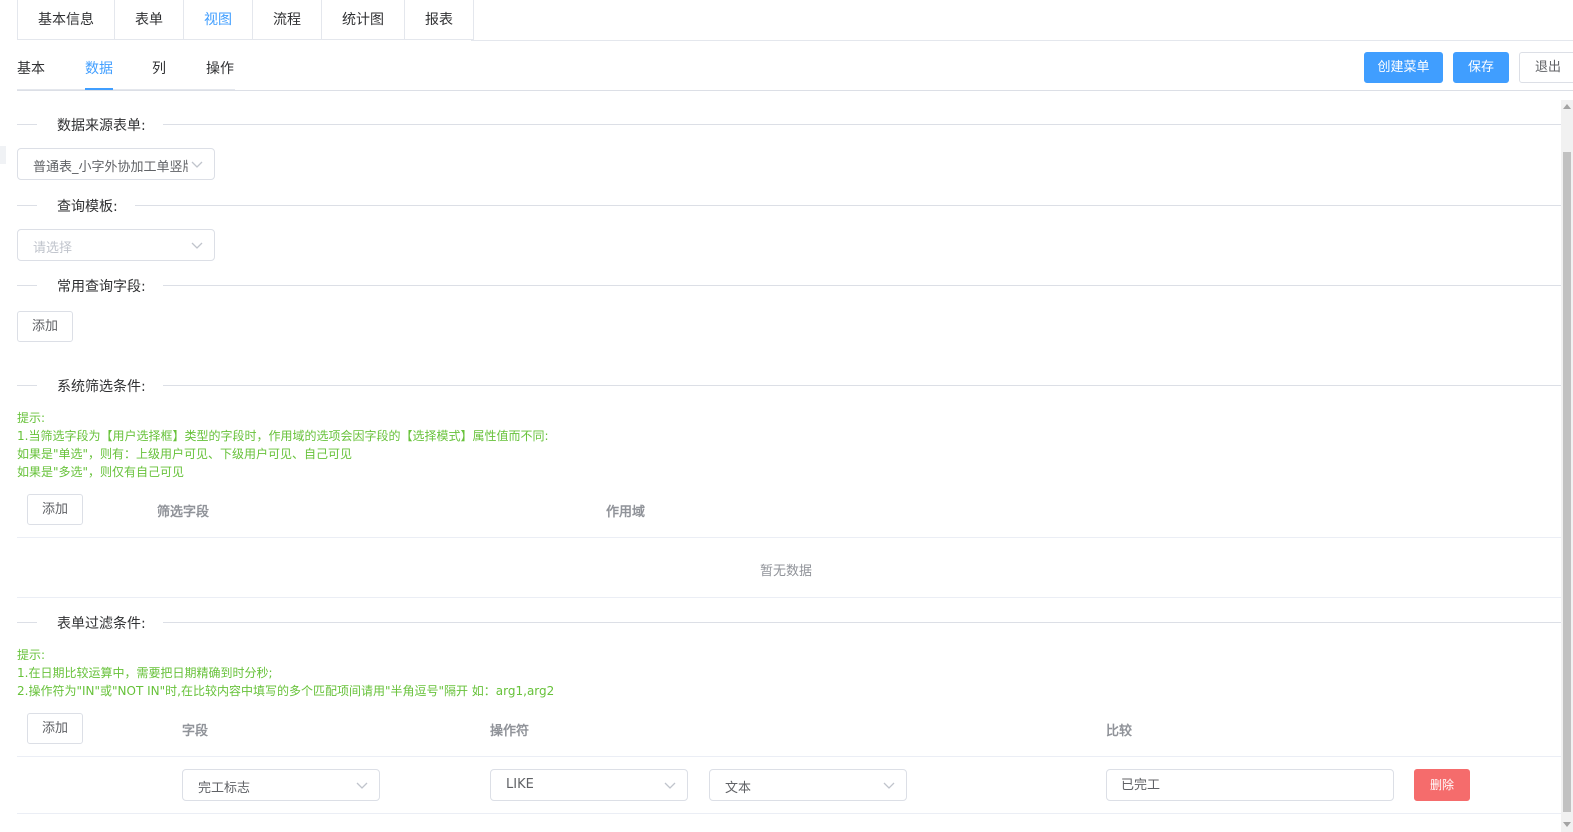 The height and width of the screenshot is (832, 1573). I want to click on header-divider, so click(795, 90).